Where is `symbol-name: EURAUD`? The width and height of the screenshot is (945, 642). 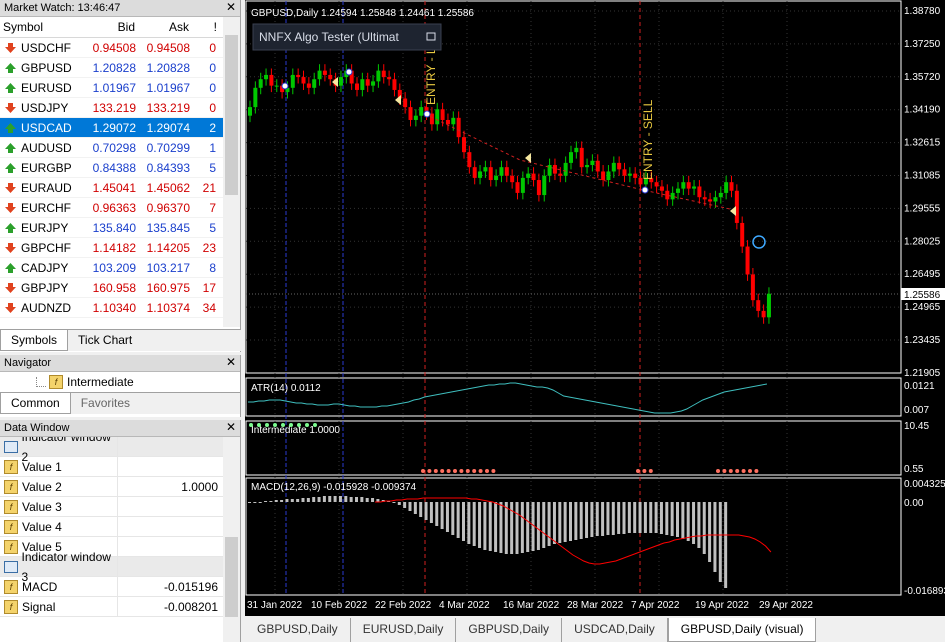 symbol-name: EURAUD is located at coordinates (46, 187).